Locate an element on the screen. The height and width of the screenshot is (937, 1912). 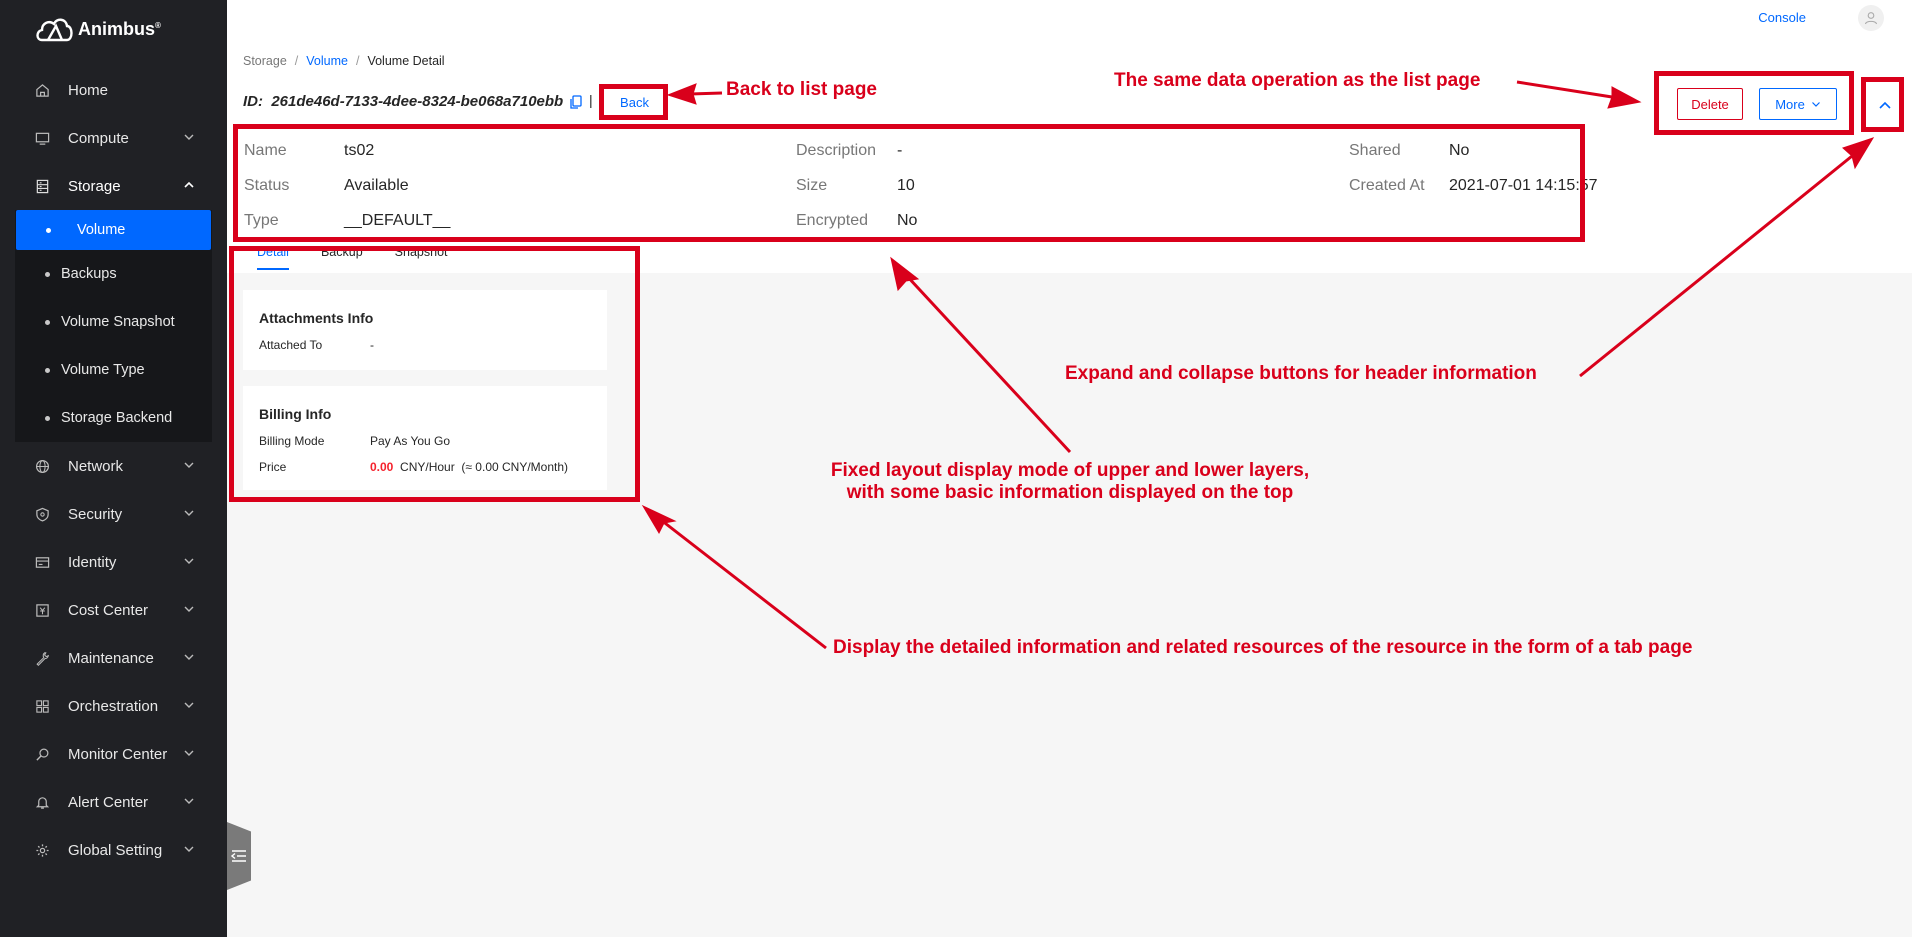
globe-icon is located at coordinates (42, 466).